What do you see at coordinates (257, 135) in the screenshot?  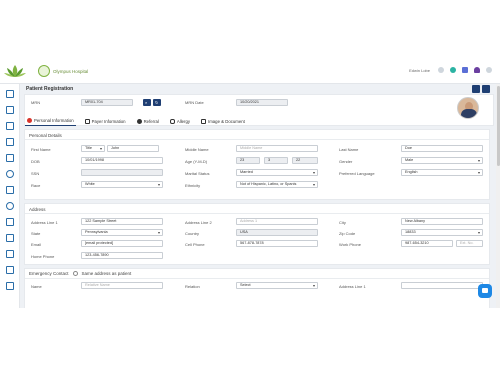 I see `section-title: Personal Details` at bounding box center [257, 135].